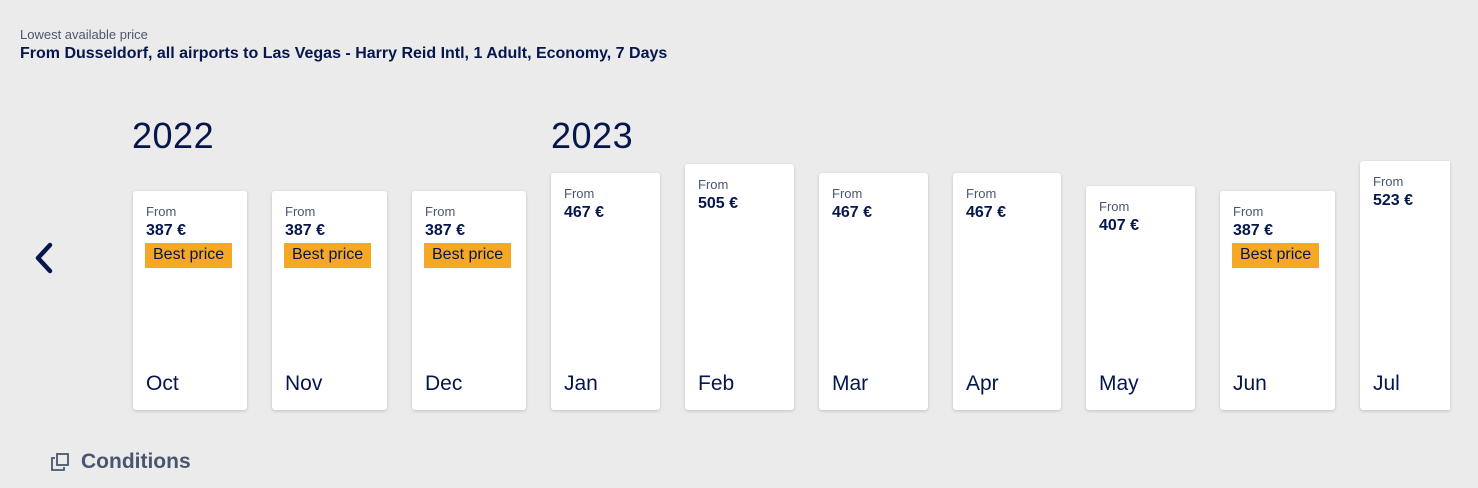 Image resolution: width=1478 pixels, height=488 pixels. I want to click on external-window-icon, so click(60, 462).